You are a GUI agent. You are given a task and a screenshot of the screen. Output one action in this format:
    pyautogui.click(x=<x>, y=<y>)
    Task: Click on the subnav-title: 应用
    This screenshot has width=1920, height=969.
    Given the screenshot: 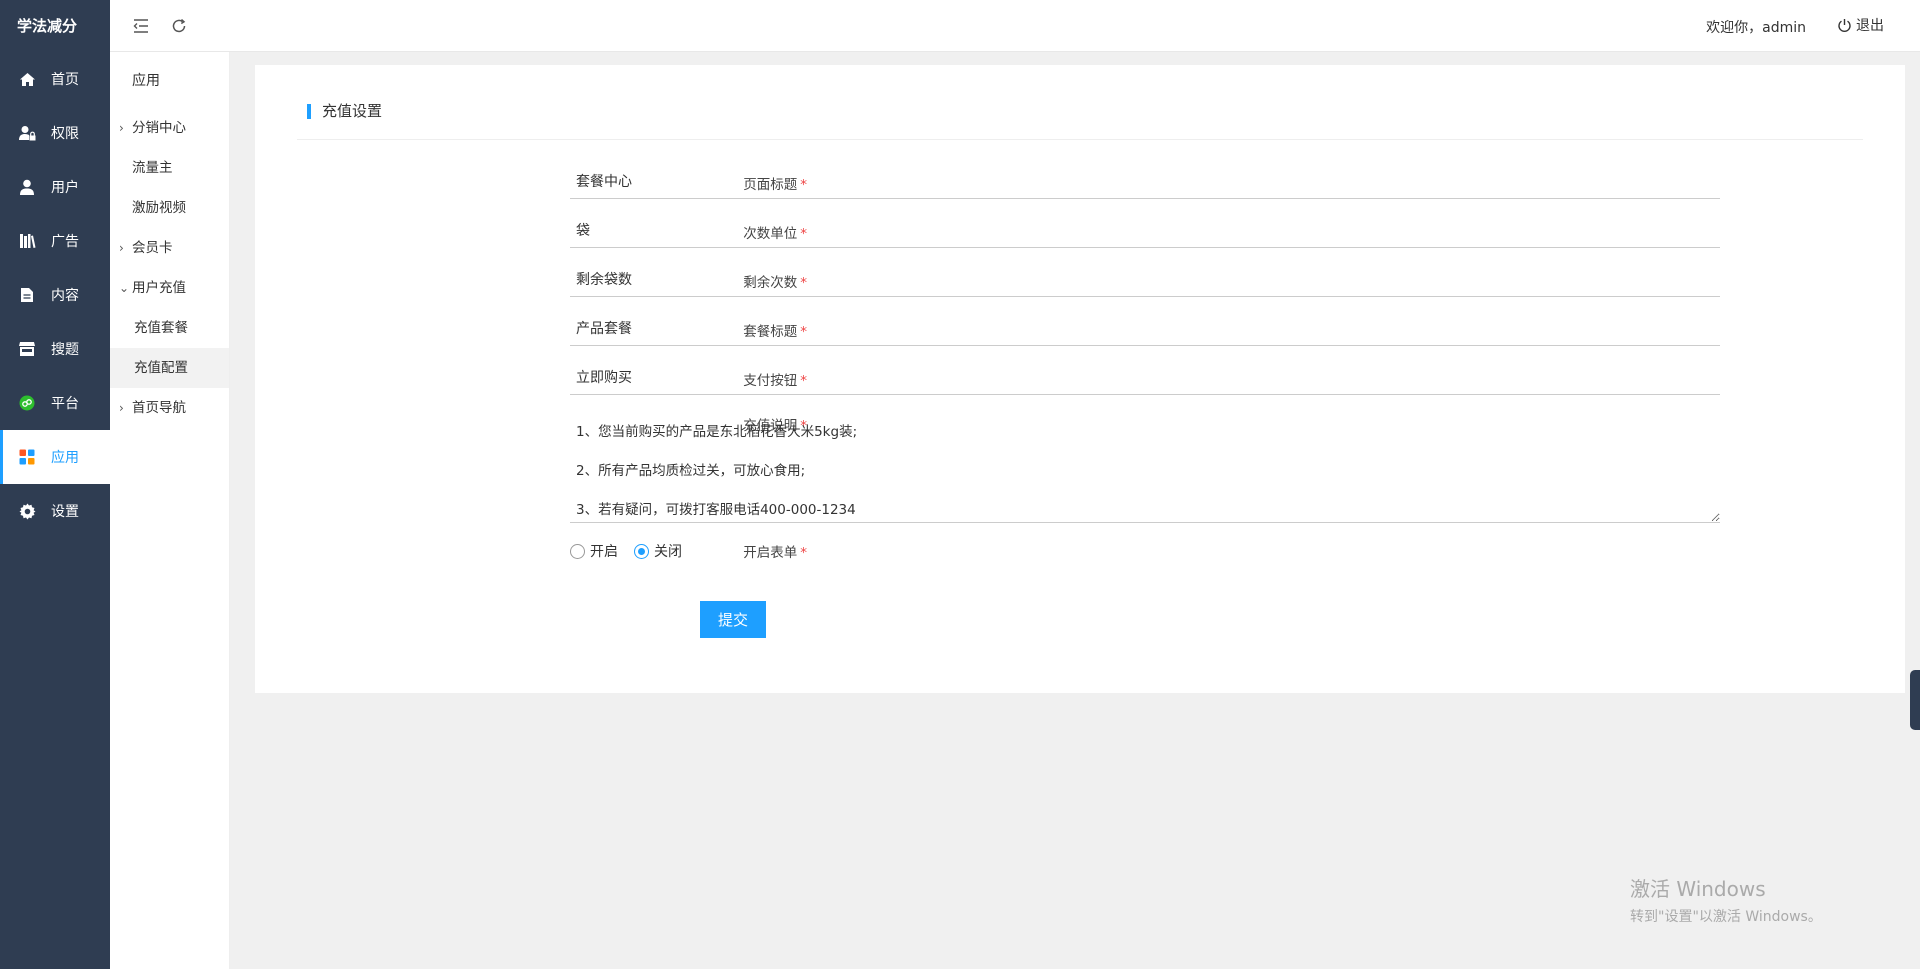 What is the action you would take?
    pyautogui.click(x=146, y=81)
    